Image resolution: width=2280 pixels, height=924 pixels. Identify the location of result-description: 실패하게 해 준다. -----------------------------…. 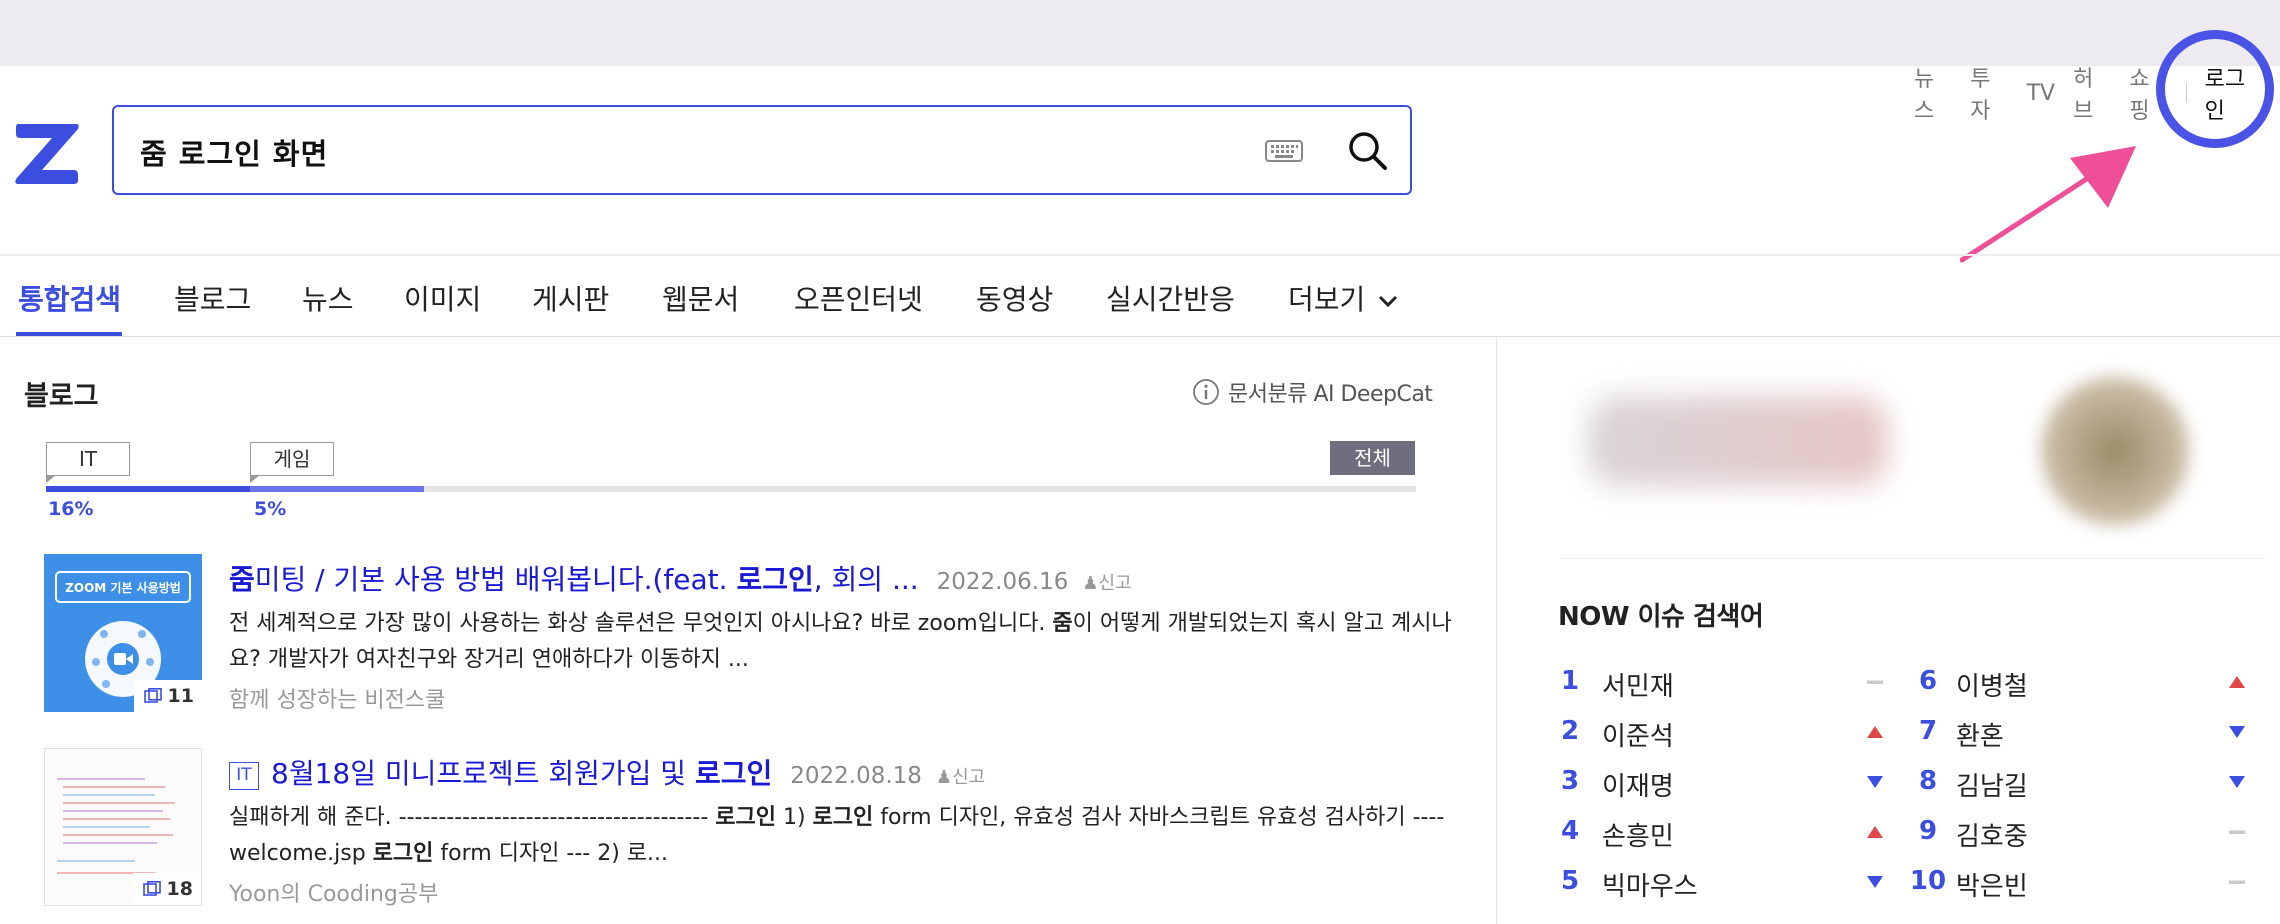
(844, 836).